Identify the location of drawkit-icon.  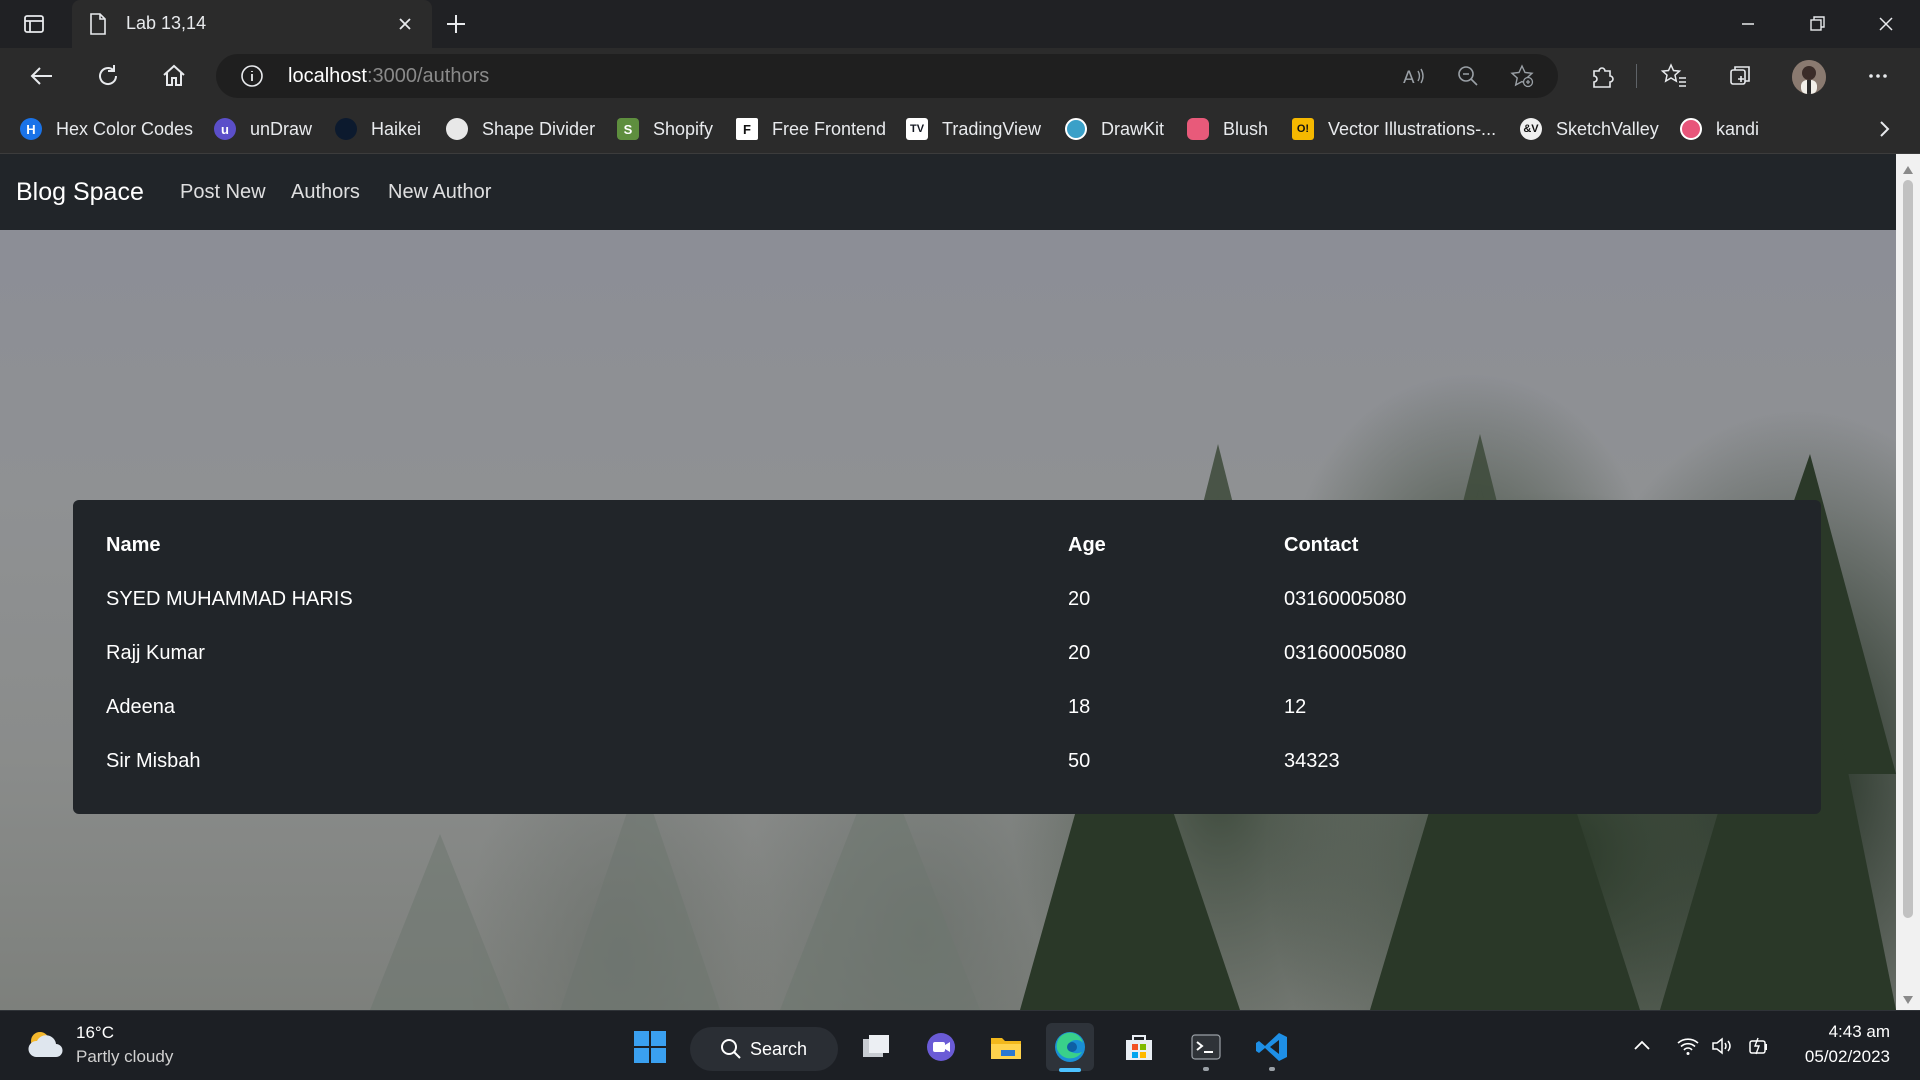
(1076, 129).